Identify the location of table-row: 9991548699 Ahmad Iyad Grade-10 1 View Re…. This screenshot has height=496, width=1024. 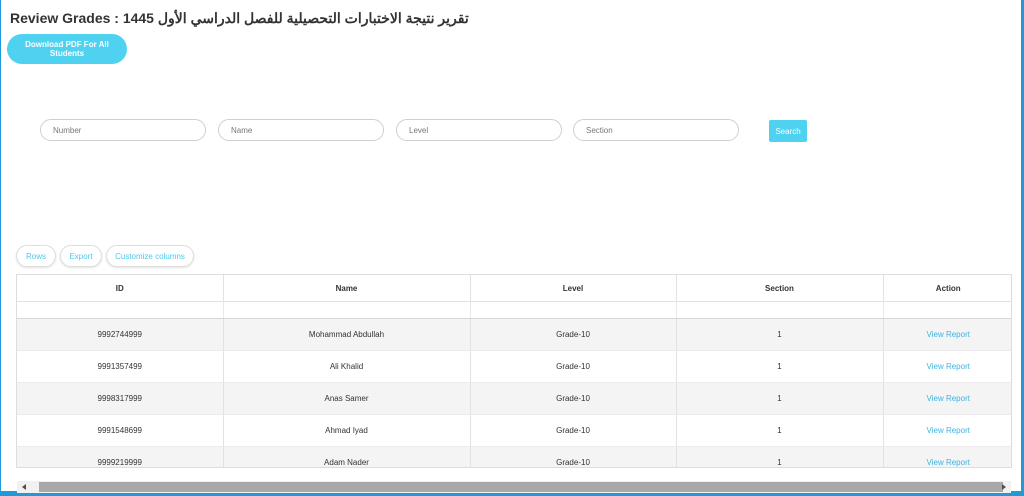
(514, 430).